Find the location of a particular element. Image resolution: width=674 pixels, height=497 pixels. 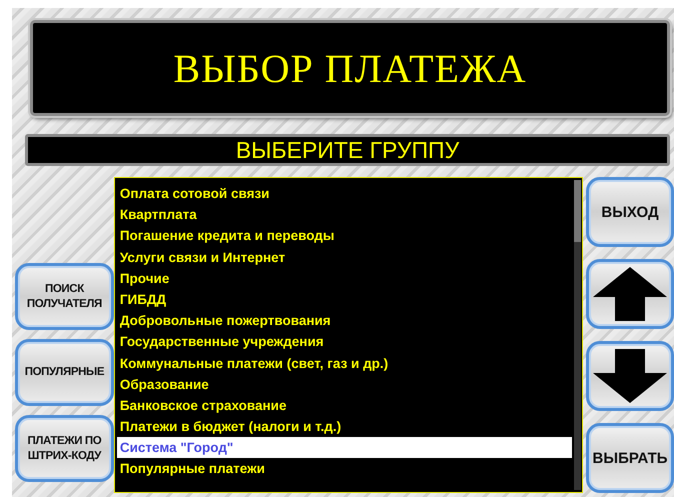

group-item: Система "Город" is located at coordinates (344, 447).